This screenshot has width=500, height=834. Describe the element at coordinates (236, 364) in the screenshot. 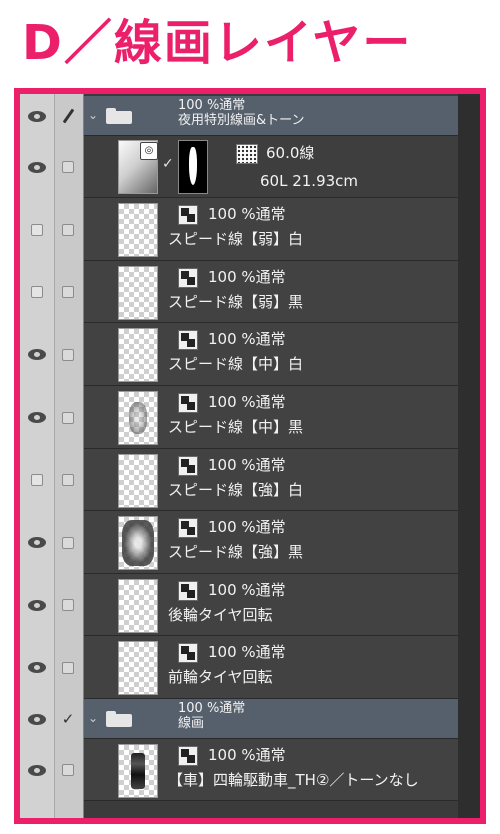

I see `layer-name: スピード線【中】白` at that location.